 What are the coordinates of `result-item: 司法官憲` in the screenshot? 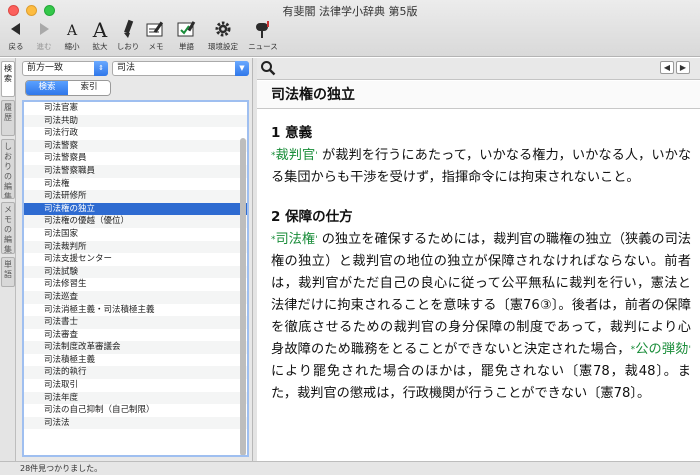 It's located at (135, 108).